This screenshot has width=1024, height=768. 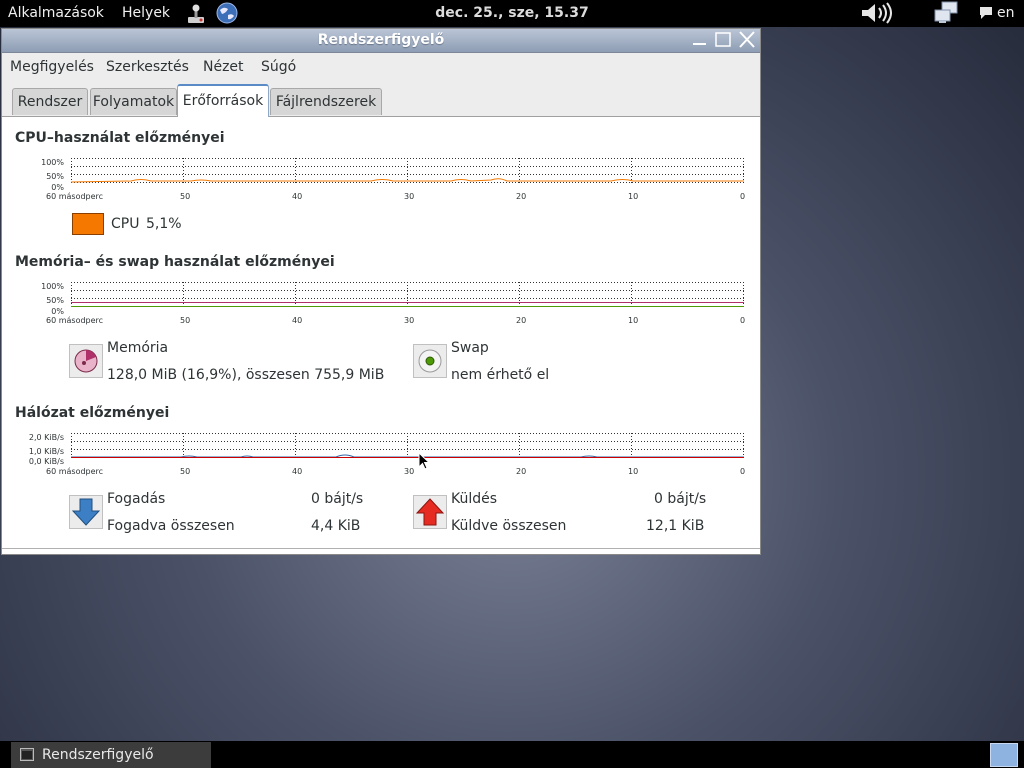 What do you see at coordinates (723, 40) in the screenshot?
I see `maximize-button` at bounding box center [723, 40].